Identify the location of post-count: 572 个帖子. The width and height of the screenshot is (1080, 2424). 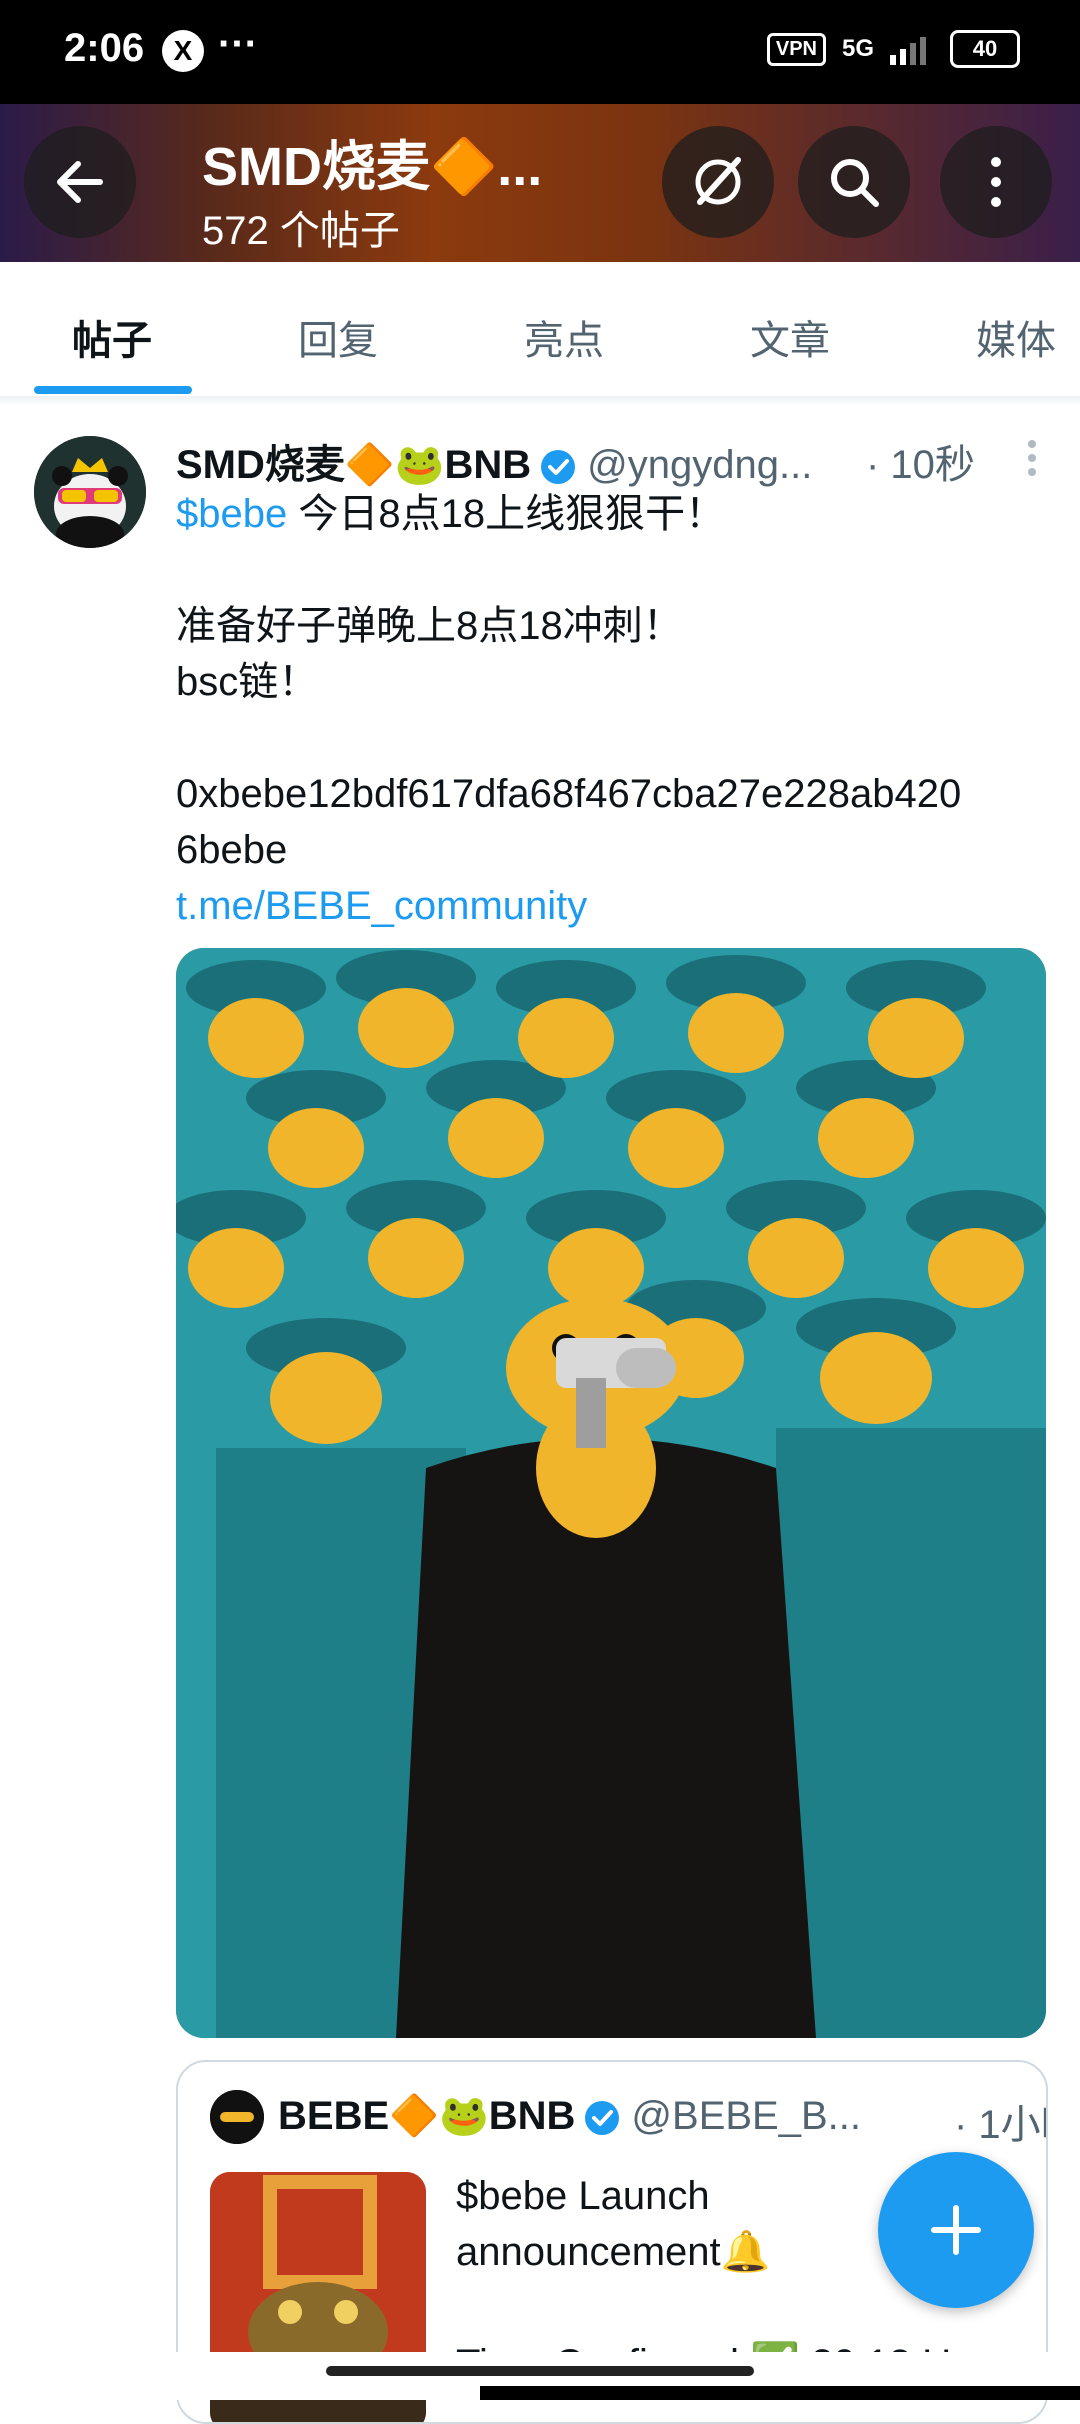
(301, 231).